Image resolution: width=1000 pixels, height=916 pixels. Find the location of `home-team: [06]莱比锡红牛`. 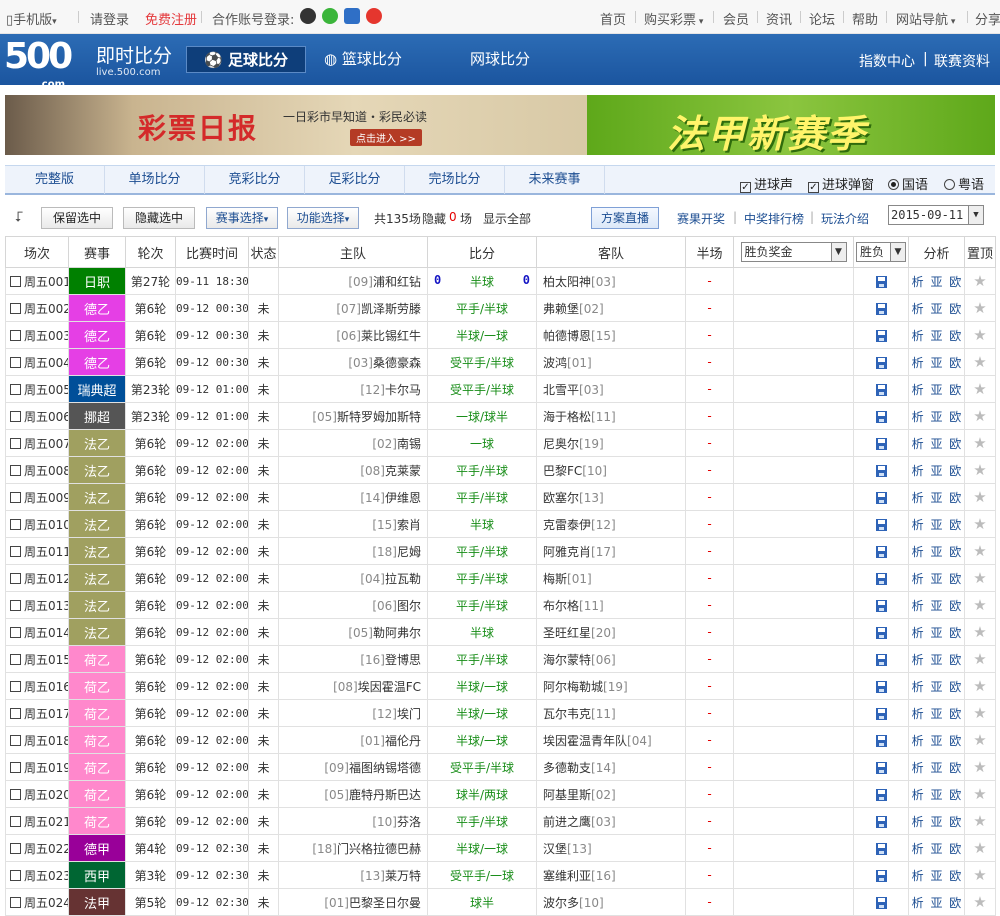

home-team: [06]莱比锡红牛 is located at coordinates (353, 335).